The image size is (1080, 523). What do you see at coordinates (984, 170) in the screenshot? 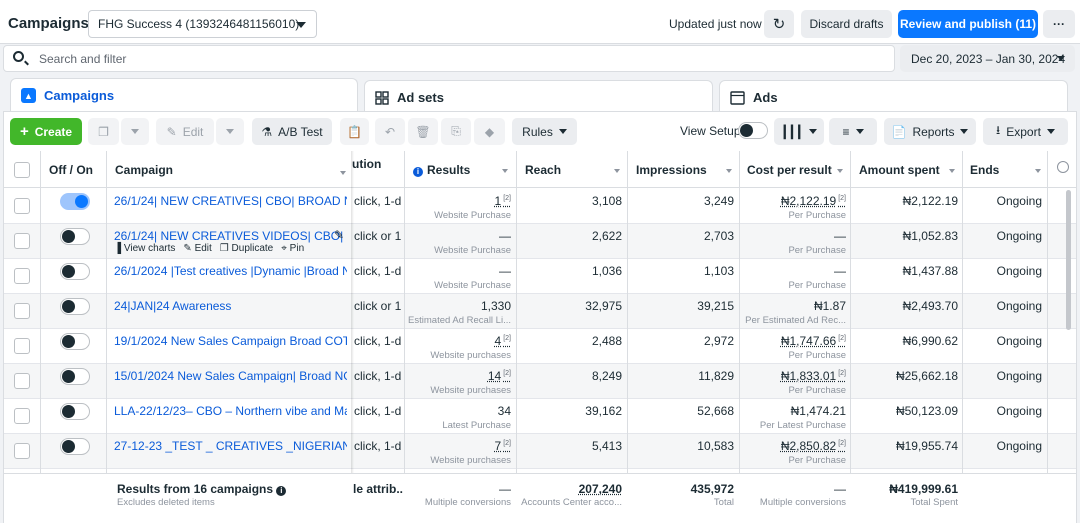
I see `col-ends: Ends` at bounding box center [984, 170].